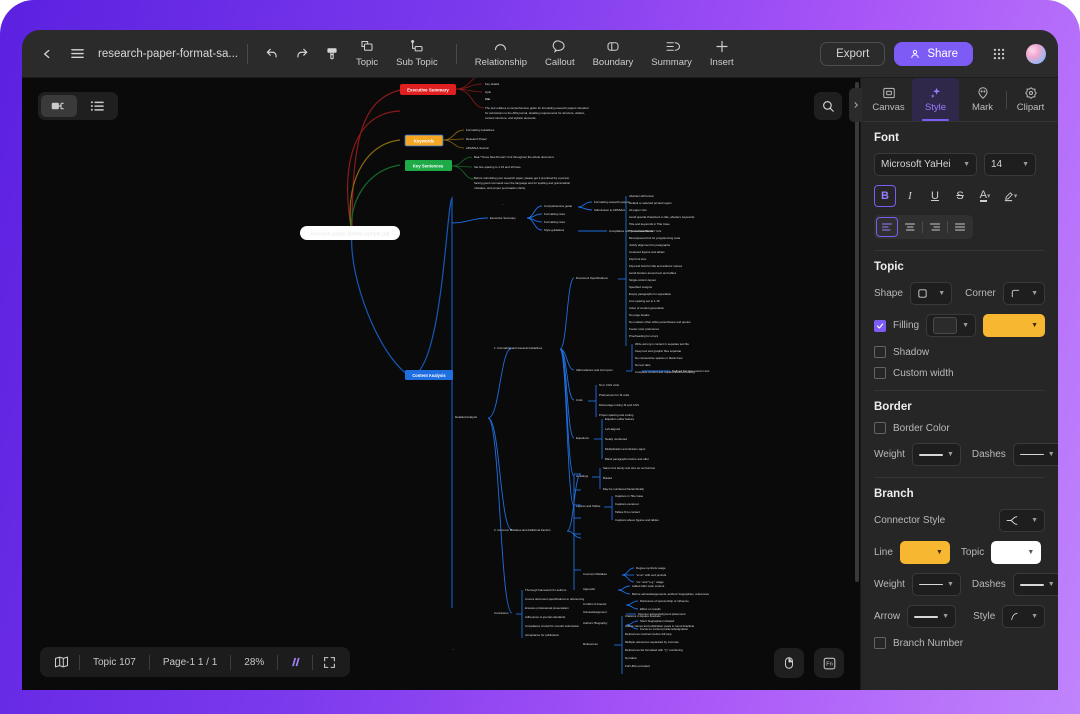 This screenshot has height=714, width=1080. Describe the element at coordinates (829, 663) in the screenshot. I see `fn-key-icon: Fn` at that location.